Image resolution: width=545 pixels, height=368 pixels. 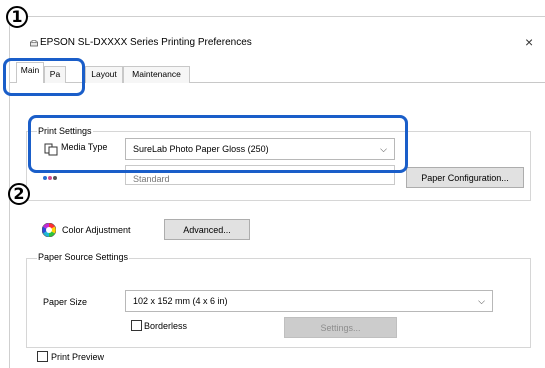 I want to click on printer-icon, so click(x=34, y=43).